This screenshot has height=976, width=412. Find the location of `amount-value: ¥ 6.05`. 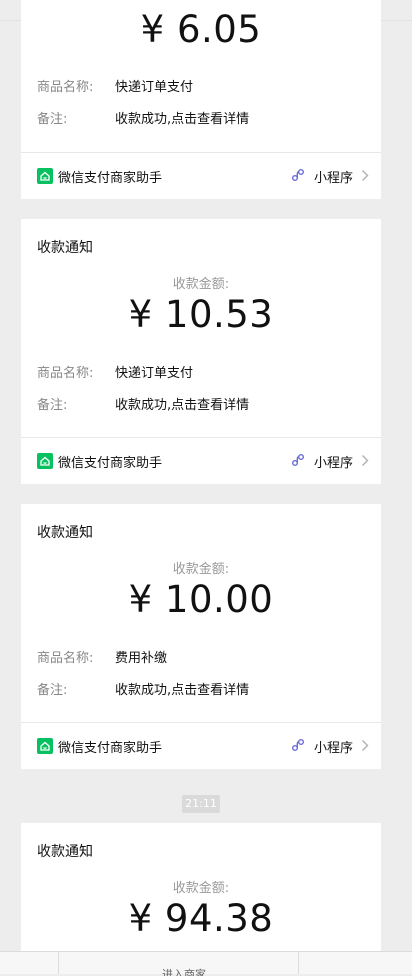

amount-value: ¥ 6.05 is located at coordinates (201, 29).